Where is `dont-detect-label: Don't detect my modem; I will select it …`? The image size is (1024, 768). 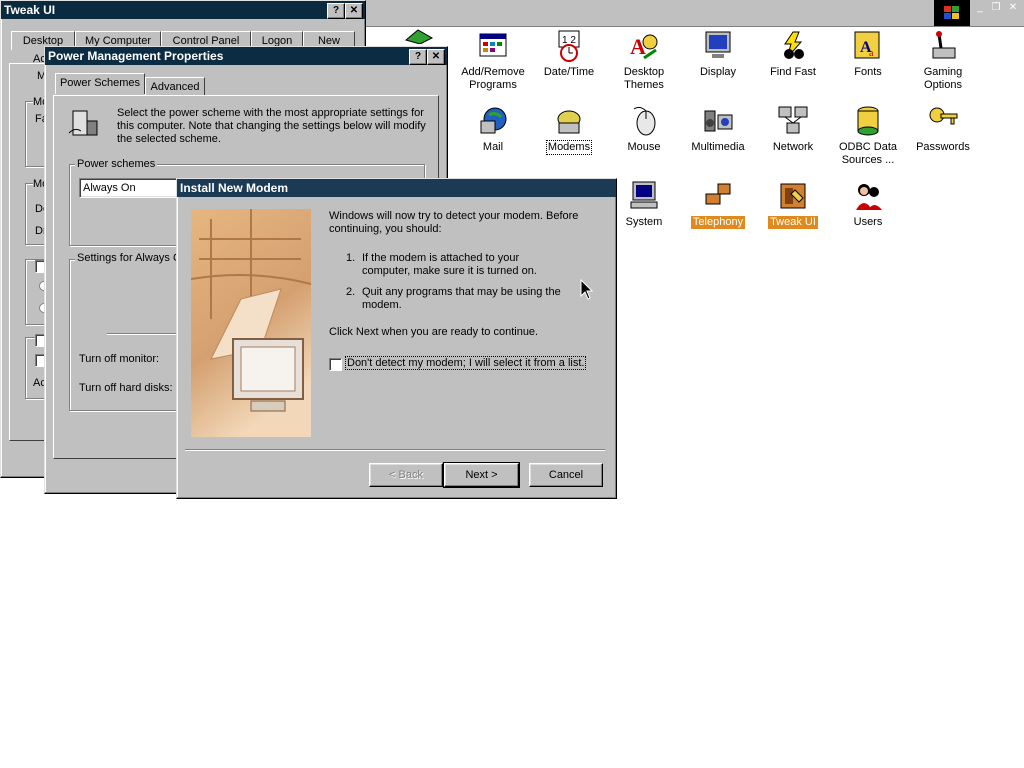
dont-detect-label: Don't detect my modem; I will select it … is located at coordinates (465, 363).